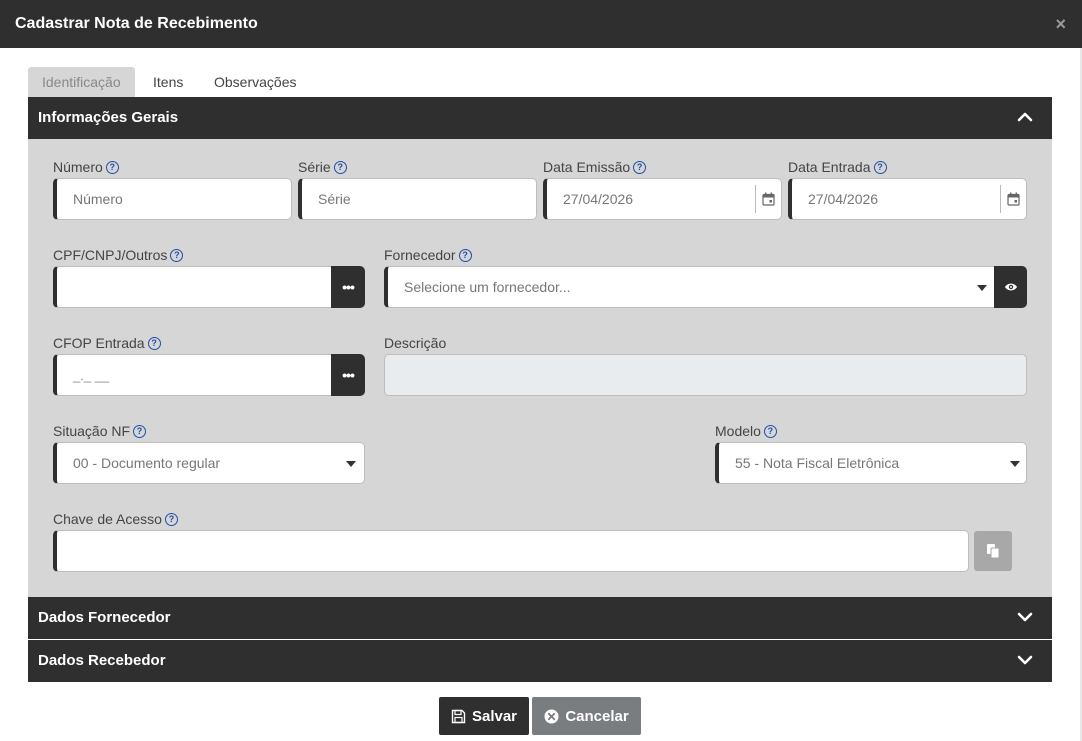 This screenshot has height=741, width=1082. Describe the element at coordinates (168, 82) in the screenshot. I see `tab-itens: Itens` at that location.